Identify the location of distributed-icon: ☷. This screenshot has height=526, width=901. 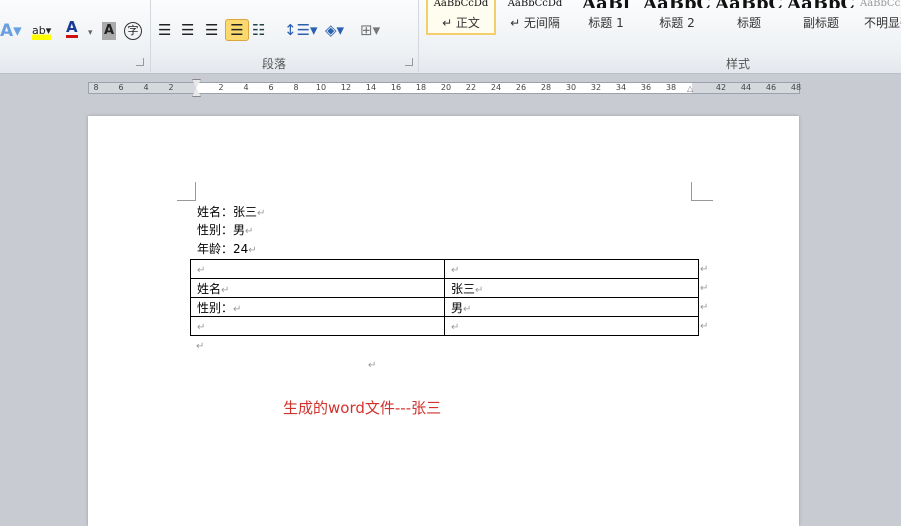
(258, 30).